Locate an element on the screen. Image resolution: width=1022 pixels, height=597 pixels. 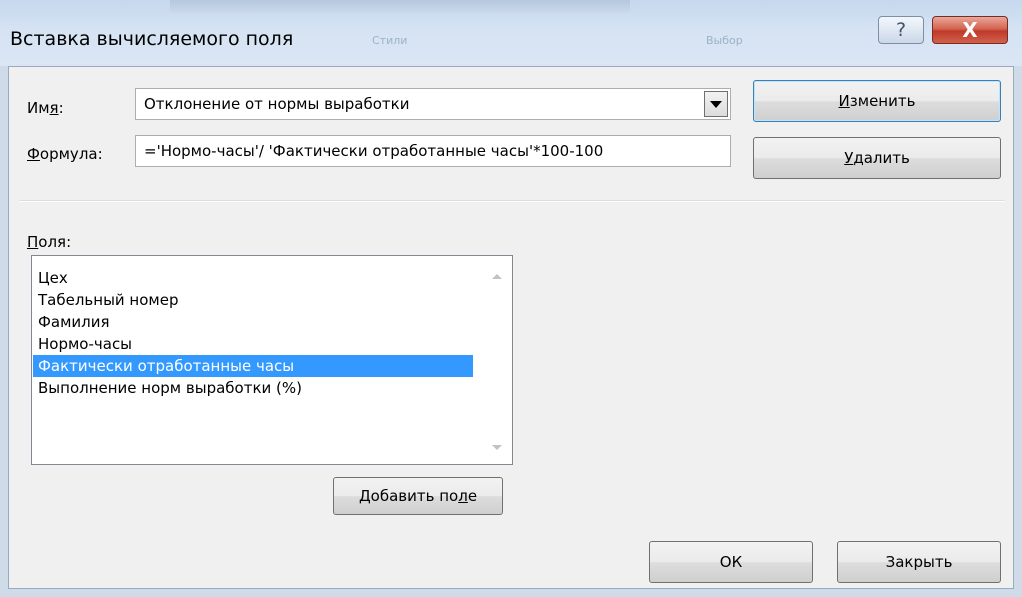
list-item: Табельный номер is located at coordinates (253, 300).